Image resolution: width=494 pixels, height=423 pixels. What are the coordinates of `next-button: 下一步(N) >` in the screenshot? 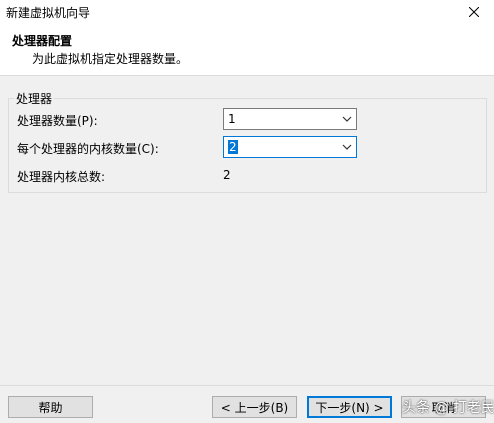 It's located at (349, 407).